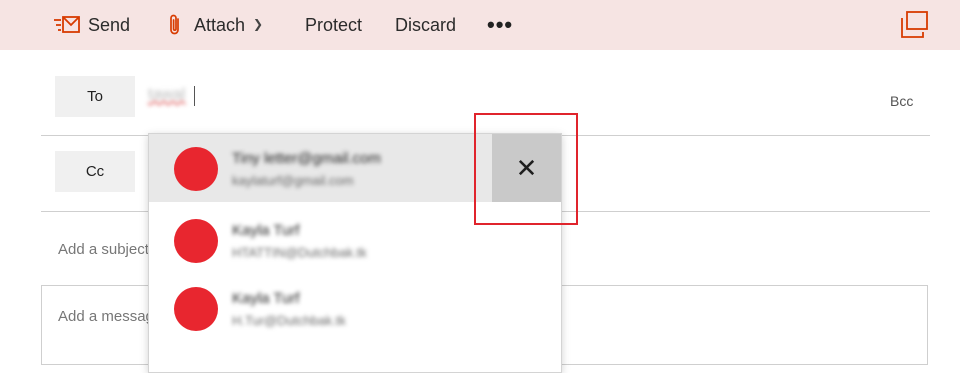 The image size is (960, 373). What do you see at coordinates (110, 316) in the screenshot?
I see `message-placeholder: Add a message` at bounding box center [110, 316].